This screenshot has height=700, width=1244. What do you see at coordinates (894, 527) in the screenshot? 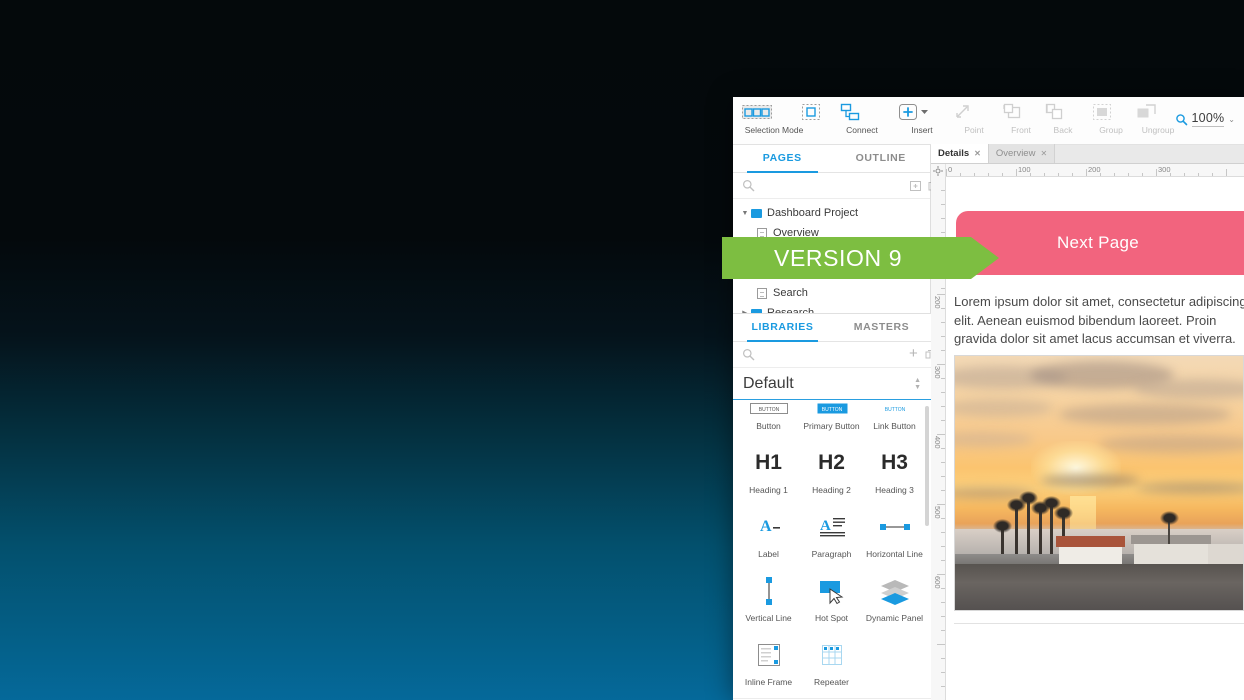
I see `horizontal-line-widget-icon` at bounding box center [894, 527].